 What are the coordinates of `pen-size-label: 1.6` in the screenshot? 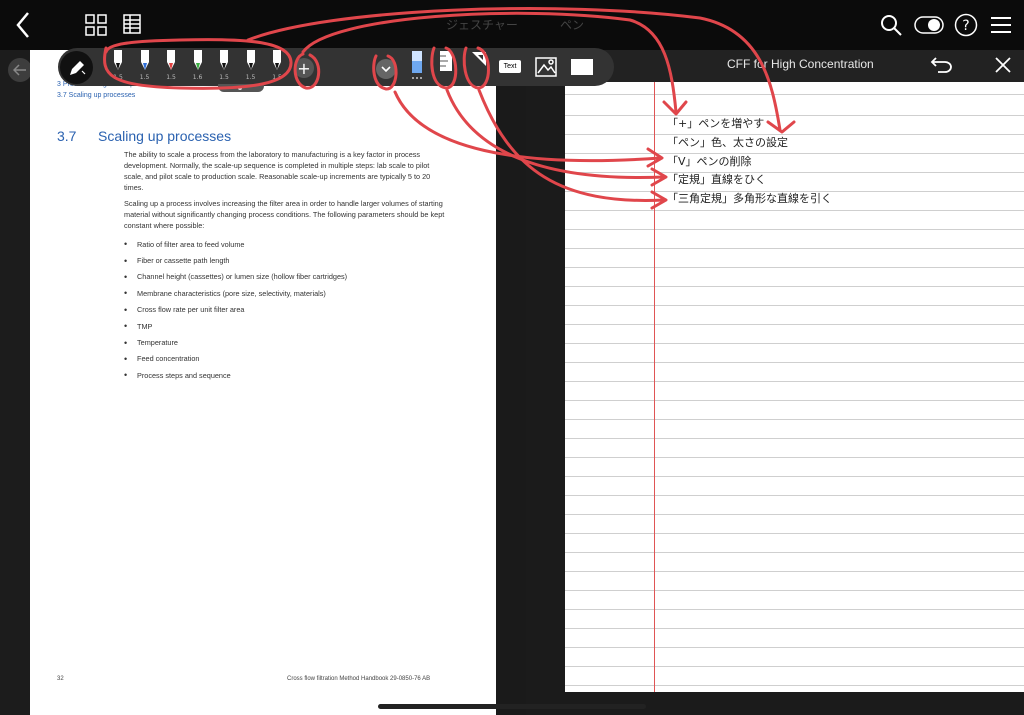 It's located at (197, 77).